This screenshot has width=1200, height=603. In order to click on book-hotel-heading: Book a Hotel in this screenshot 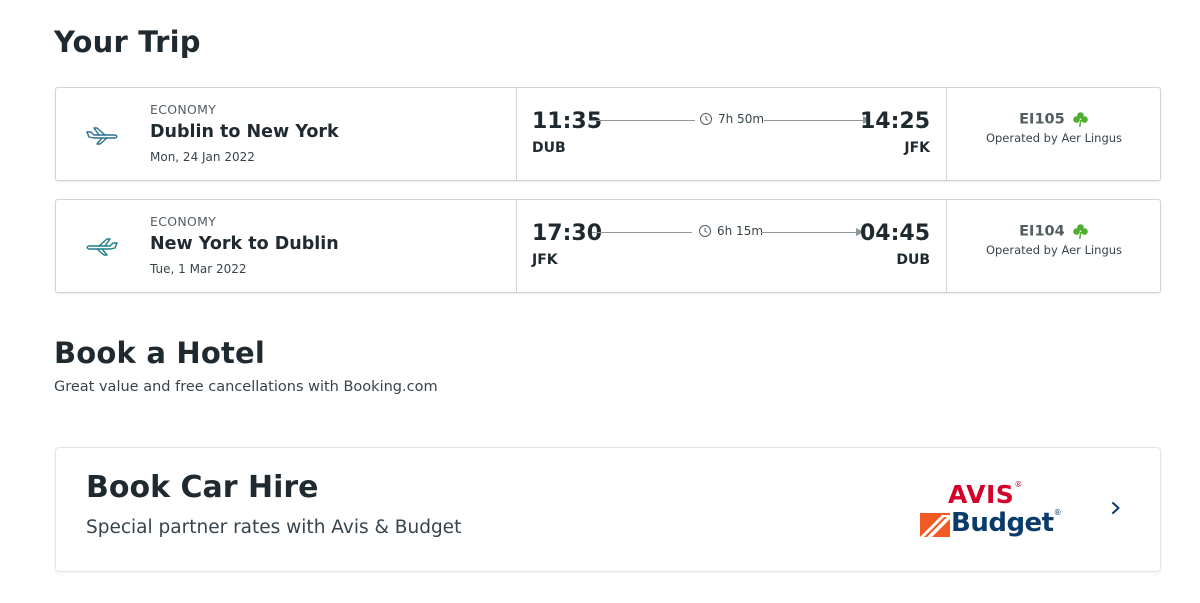, I will do `click(160, 353)`.